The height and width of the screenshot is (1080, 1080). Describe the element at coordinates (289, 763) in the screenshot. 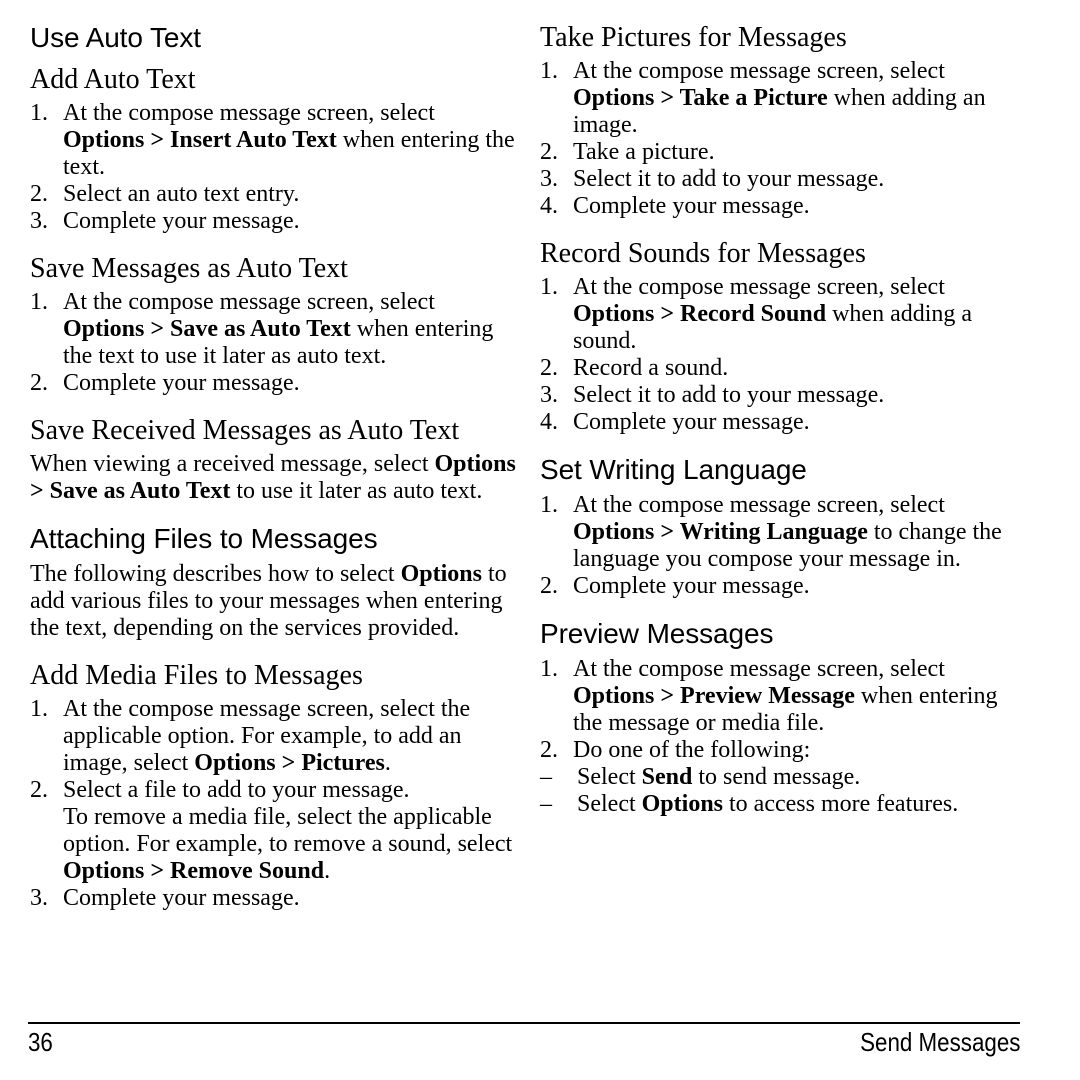

I see `step-text-bold: Options > Pictures` at that location.